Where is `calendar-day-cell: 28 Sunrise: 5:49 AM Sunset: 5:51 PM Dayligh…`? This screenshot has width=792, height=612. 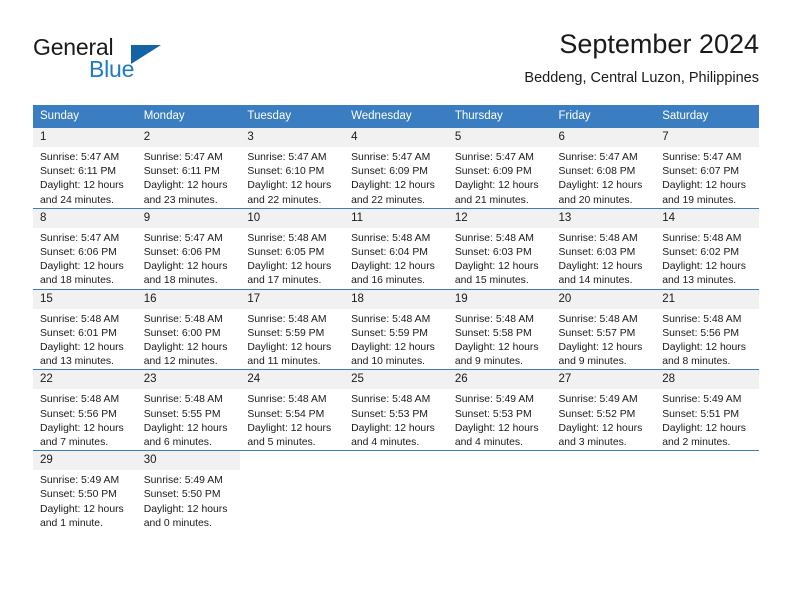
calendar-day-cell: 28 Sunrise: 5:49 AM Sunset: 5:51 PM Dayligh… is located at coordinates (707, 410).